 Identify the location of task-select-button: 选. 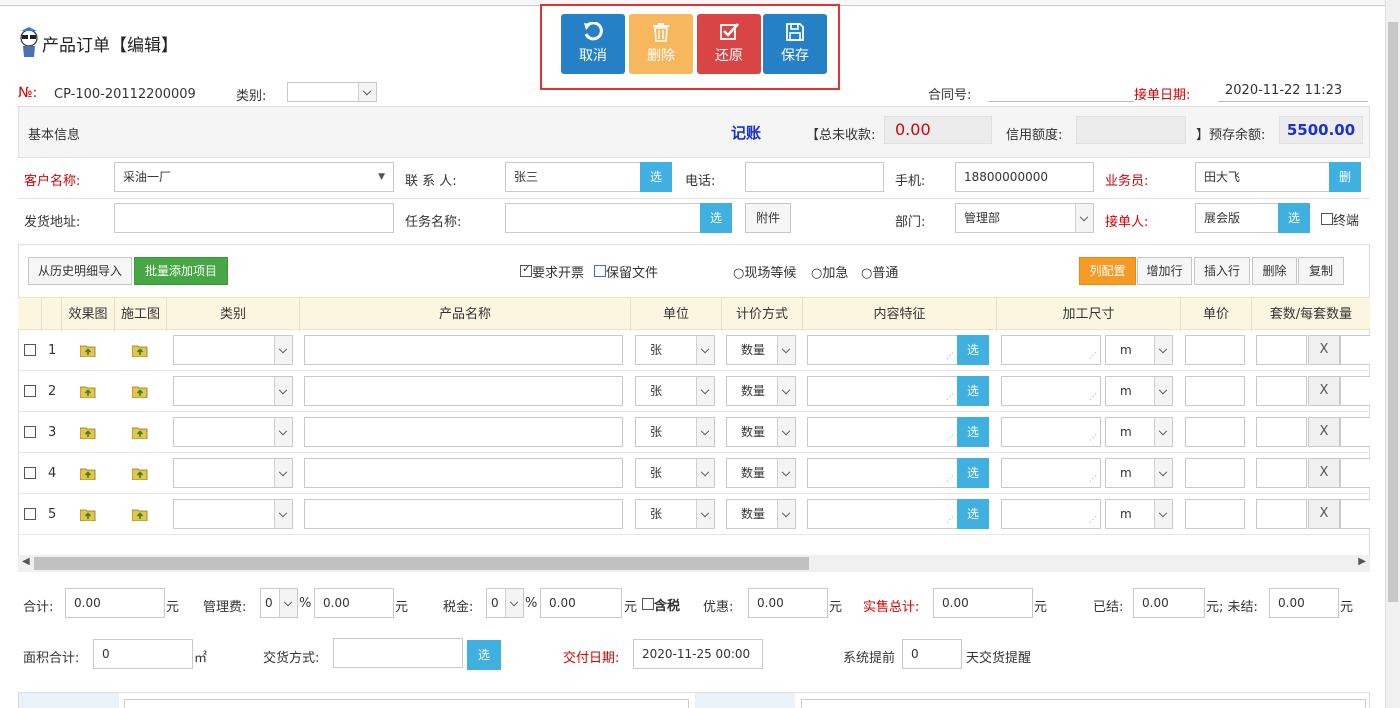
(716, 218).